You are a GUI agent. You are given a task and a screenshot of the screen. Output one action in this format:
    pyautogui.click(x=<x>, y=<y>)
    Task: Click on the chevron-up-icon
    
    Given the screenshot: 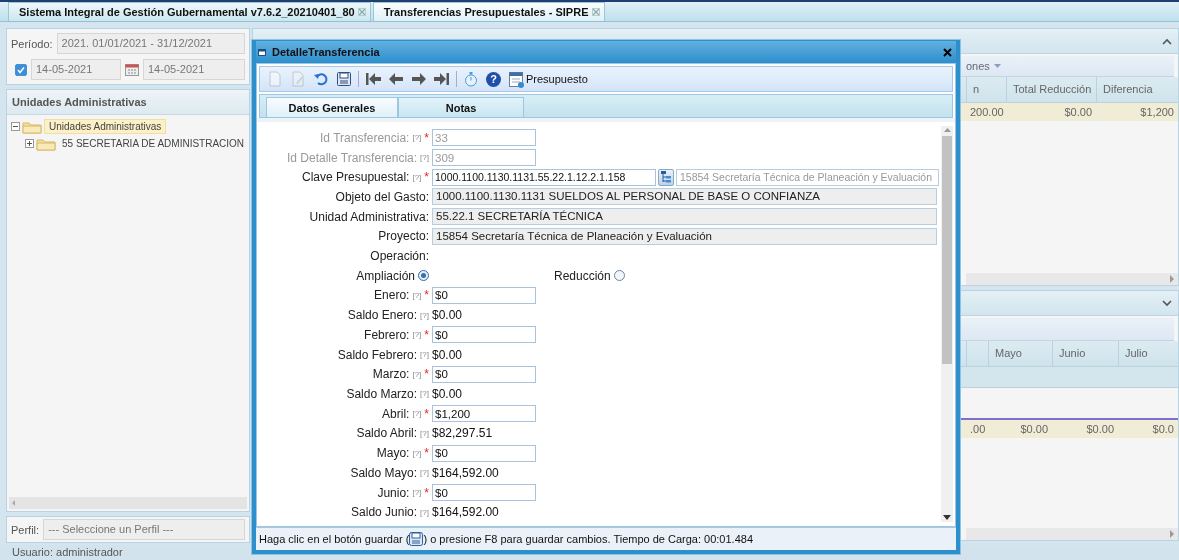 What is the action you would take?
    pyautogui.click(x=1167, y=41)
    